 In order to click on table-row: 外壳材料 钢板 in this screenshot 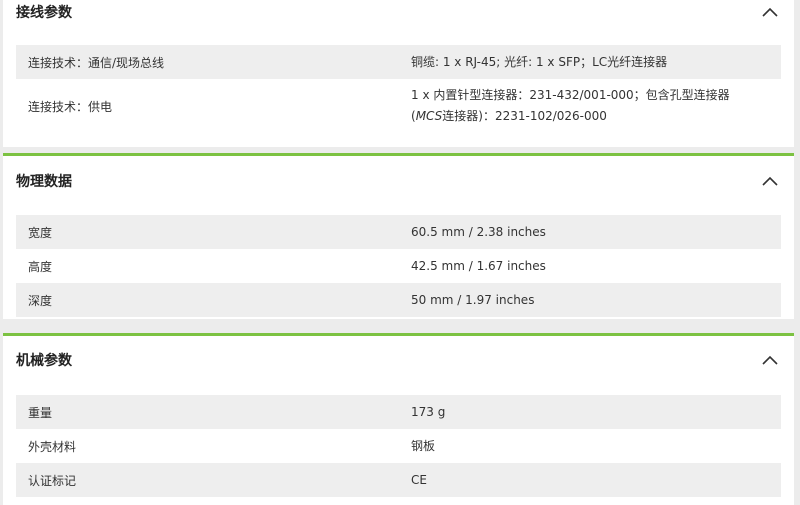, I will do `click(398, 446)`.